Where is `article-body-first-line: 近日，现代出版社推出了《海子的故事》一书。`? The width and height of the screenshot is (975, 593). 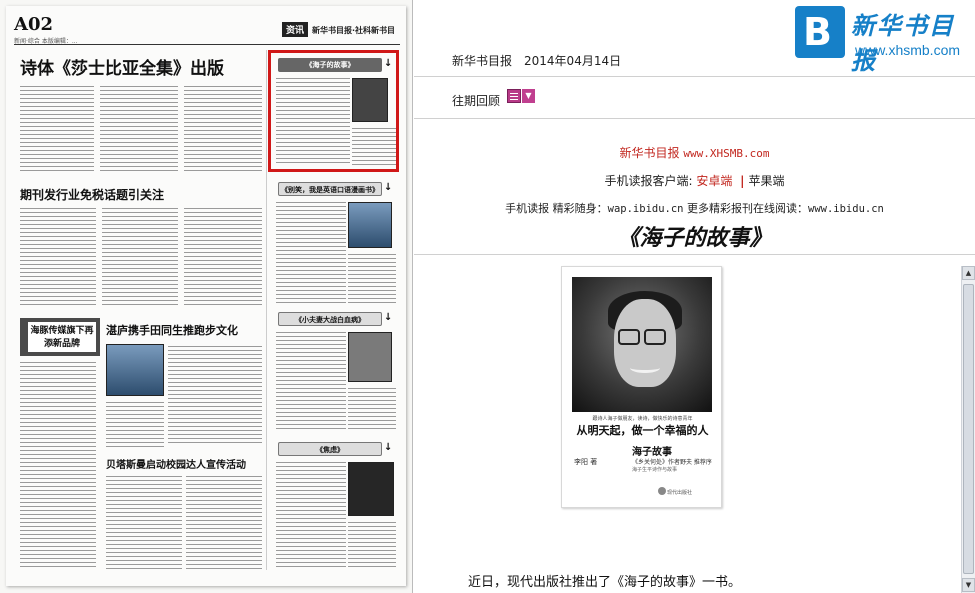 article-body-first-line: 近日，现代出版社推出了《海子的故事》一书。 is located at coordinates (605, 582).